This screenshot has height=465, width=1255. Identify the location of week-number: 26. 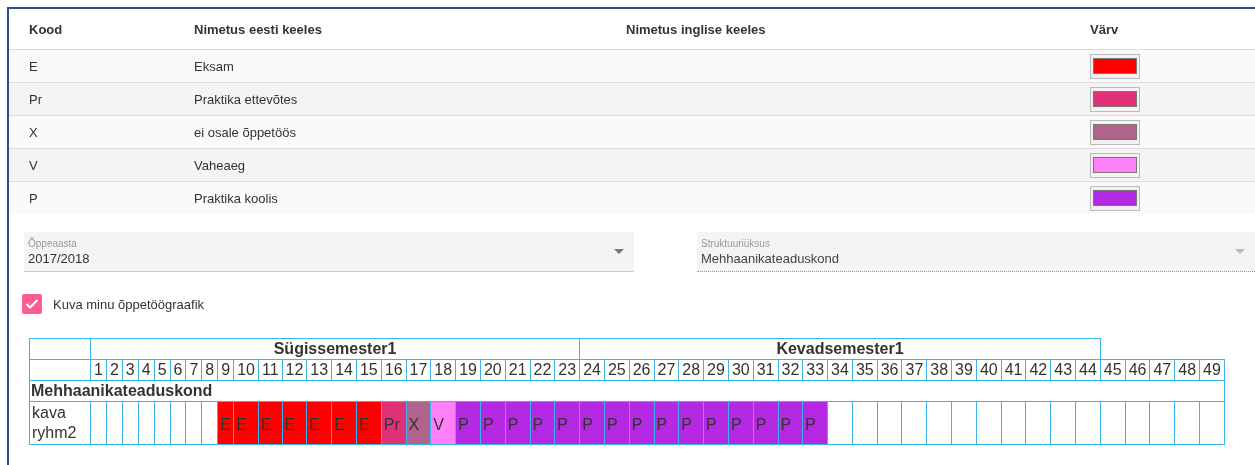
(641, 370).